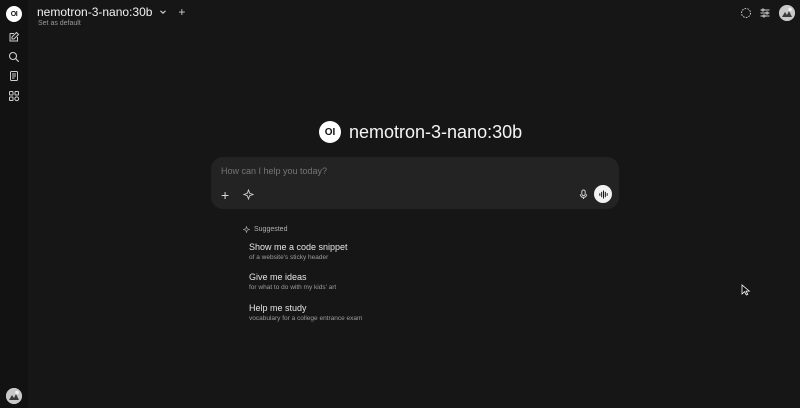 This screenshot has width=800, height=408. What do you see at coordinates (14, 204) in the screenshot?
I see `sidebar: OI` at bounding box center [14, 204].